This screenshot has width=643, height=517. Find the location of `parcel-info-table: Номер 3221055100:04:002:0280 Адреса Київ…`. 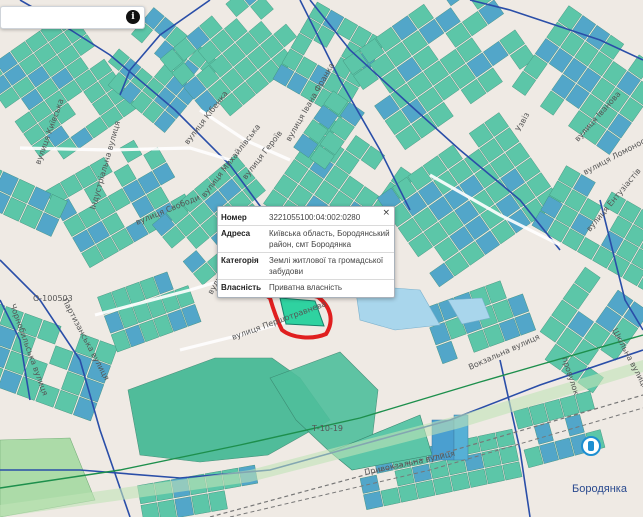

parcel-info-table: Номер 3221055100:04:002:0280 Адреса Київ… is located at coordinates (306, 252).